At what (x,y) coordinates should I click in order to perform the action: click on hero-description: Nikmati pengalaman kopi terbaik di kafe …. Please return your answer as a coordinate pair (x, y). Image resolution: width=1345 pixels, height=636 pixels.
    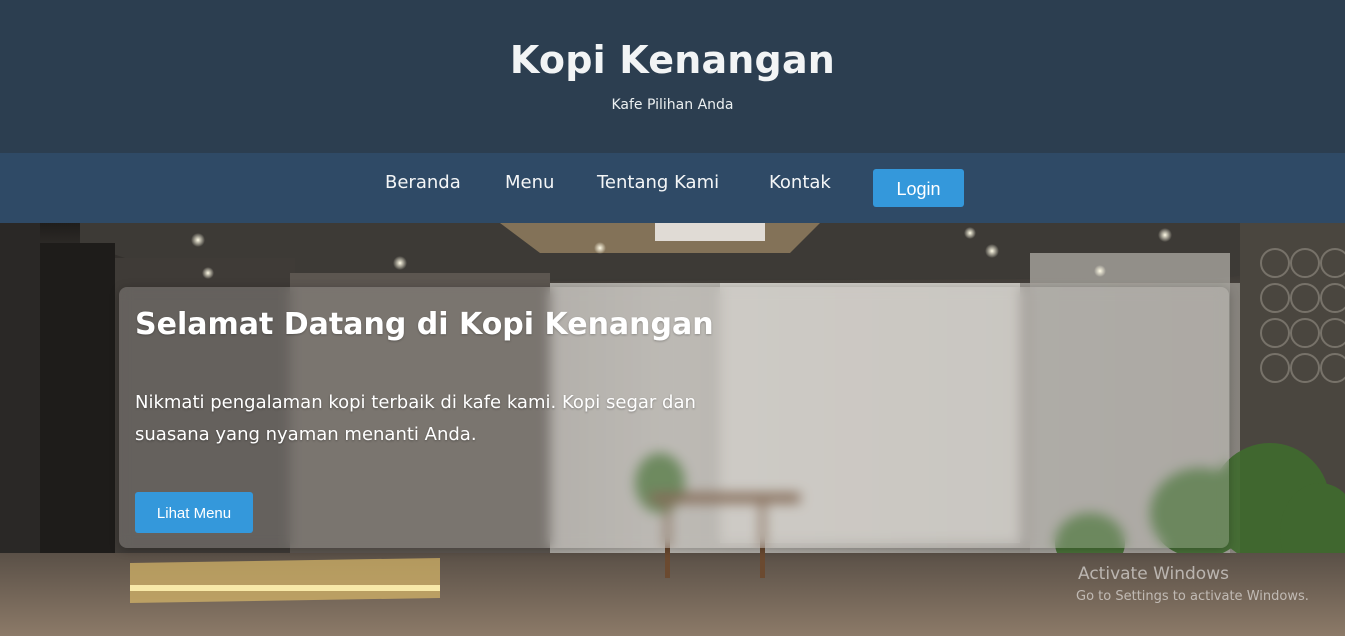
    Looking at the image, I should click on (415, 418).